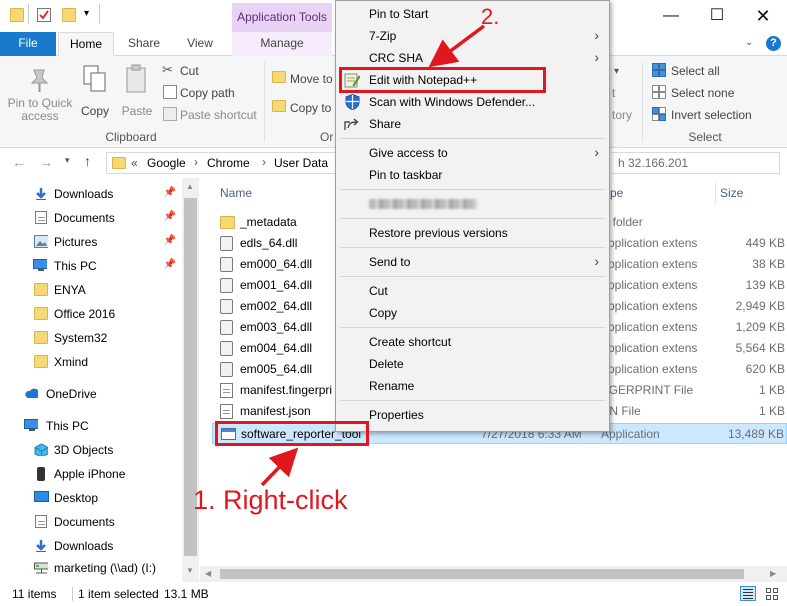 The image size is (787, 606). I want to click on status-selected-size: 13.1 MB, so click(186, 594).